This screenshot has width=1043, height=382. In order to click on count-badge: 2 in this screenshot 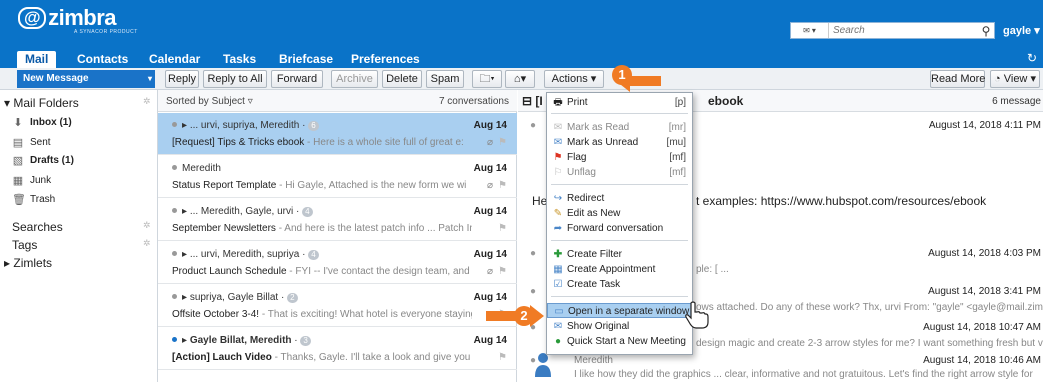, I will do `click(292, 298)`.